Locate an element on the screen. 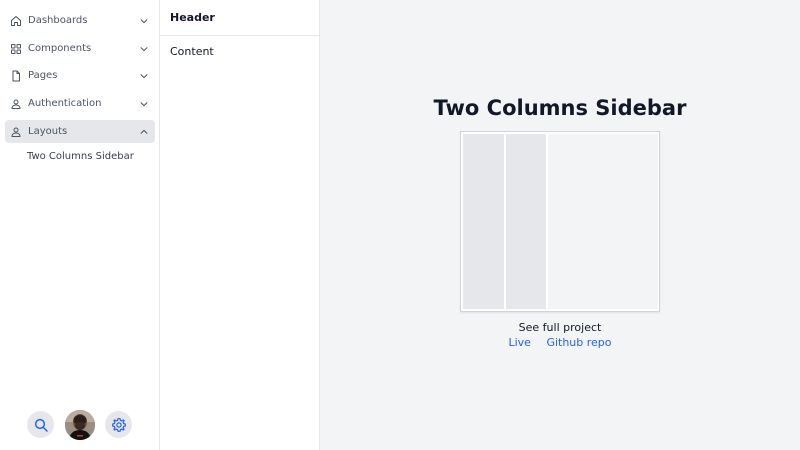 The width and height of the screenshot is (800, 450). search-button is located at coordinates (40, 424).